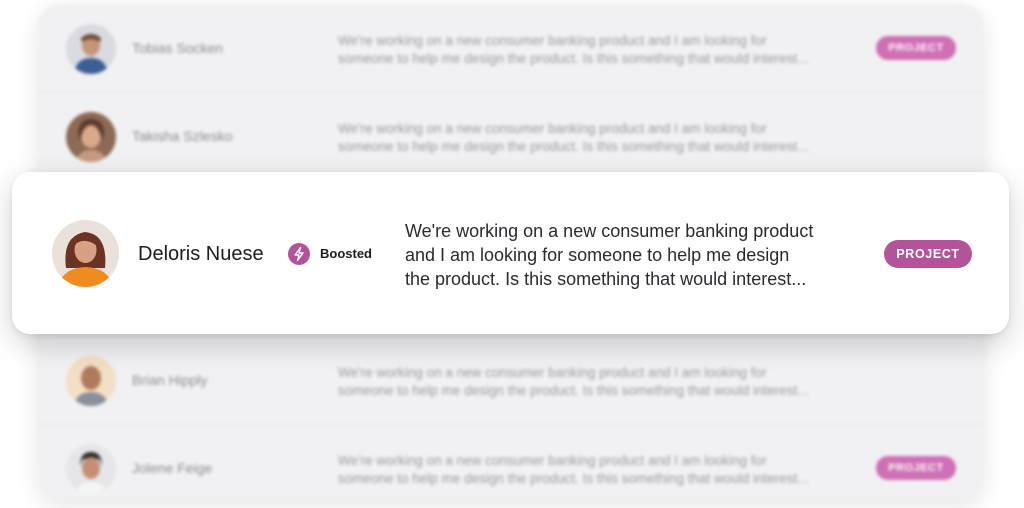 This screenshot has width=1024, height=508. What do you see at coordinates (182, 136) in the screenshot?
I see `sender-name: Takisha Szlesko` at bounding box center [182, 136].